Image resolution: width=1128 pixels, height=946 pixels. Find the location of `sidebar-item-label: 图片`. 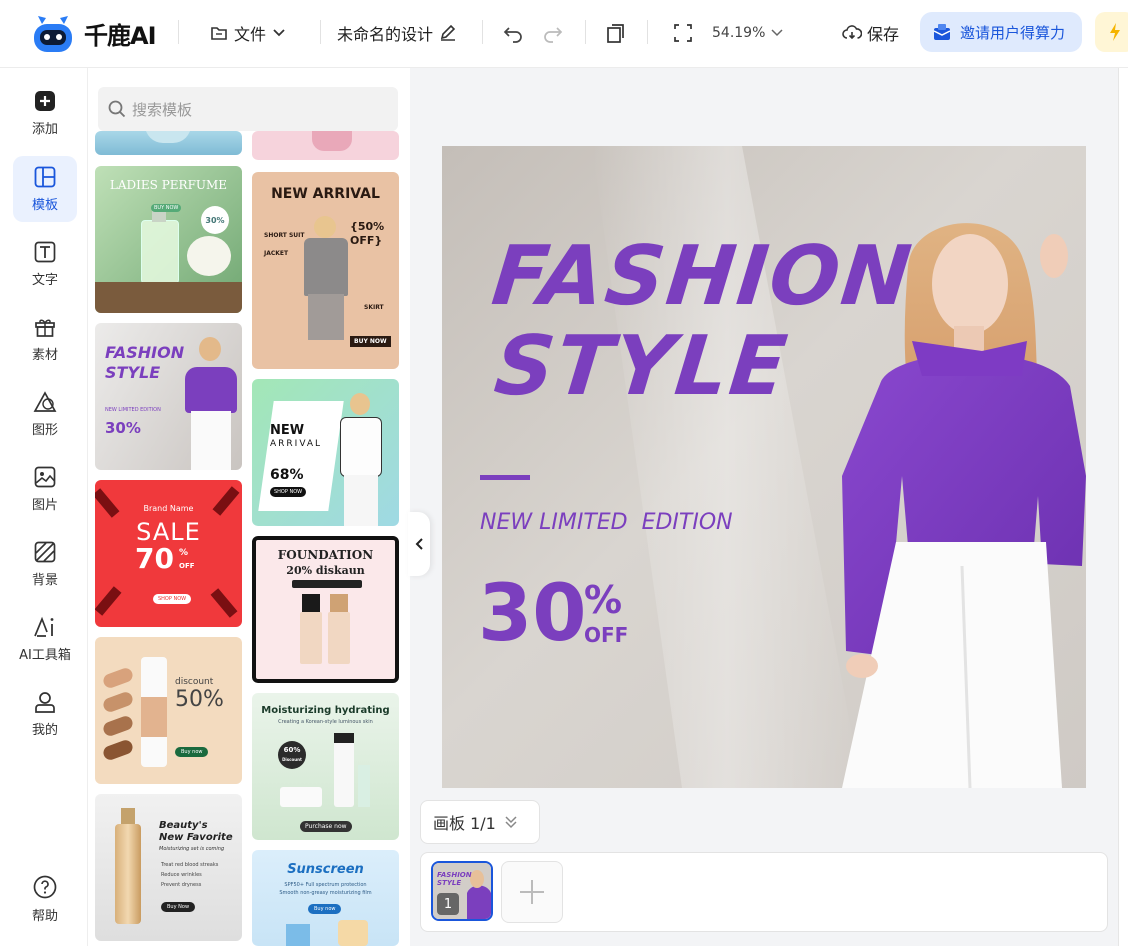

sidebar-item-label: 图片 is located at coordinates (44, 505).